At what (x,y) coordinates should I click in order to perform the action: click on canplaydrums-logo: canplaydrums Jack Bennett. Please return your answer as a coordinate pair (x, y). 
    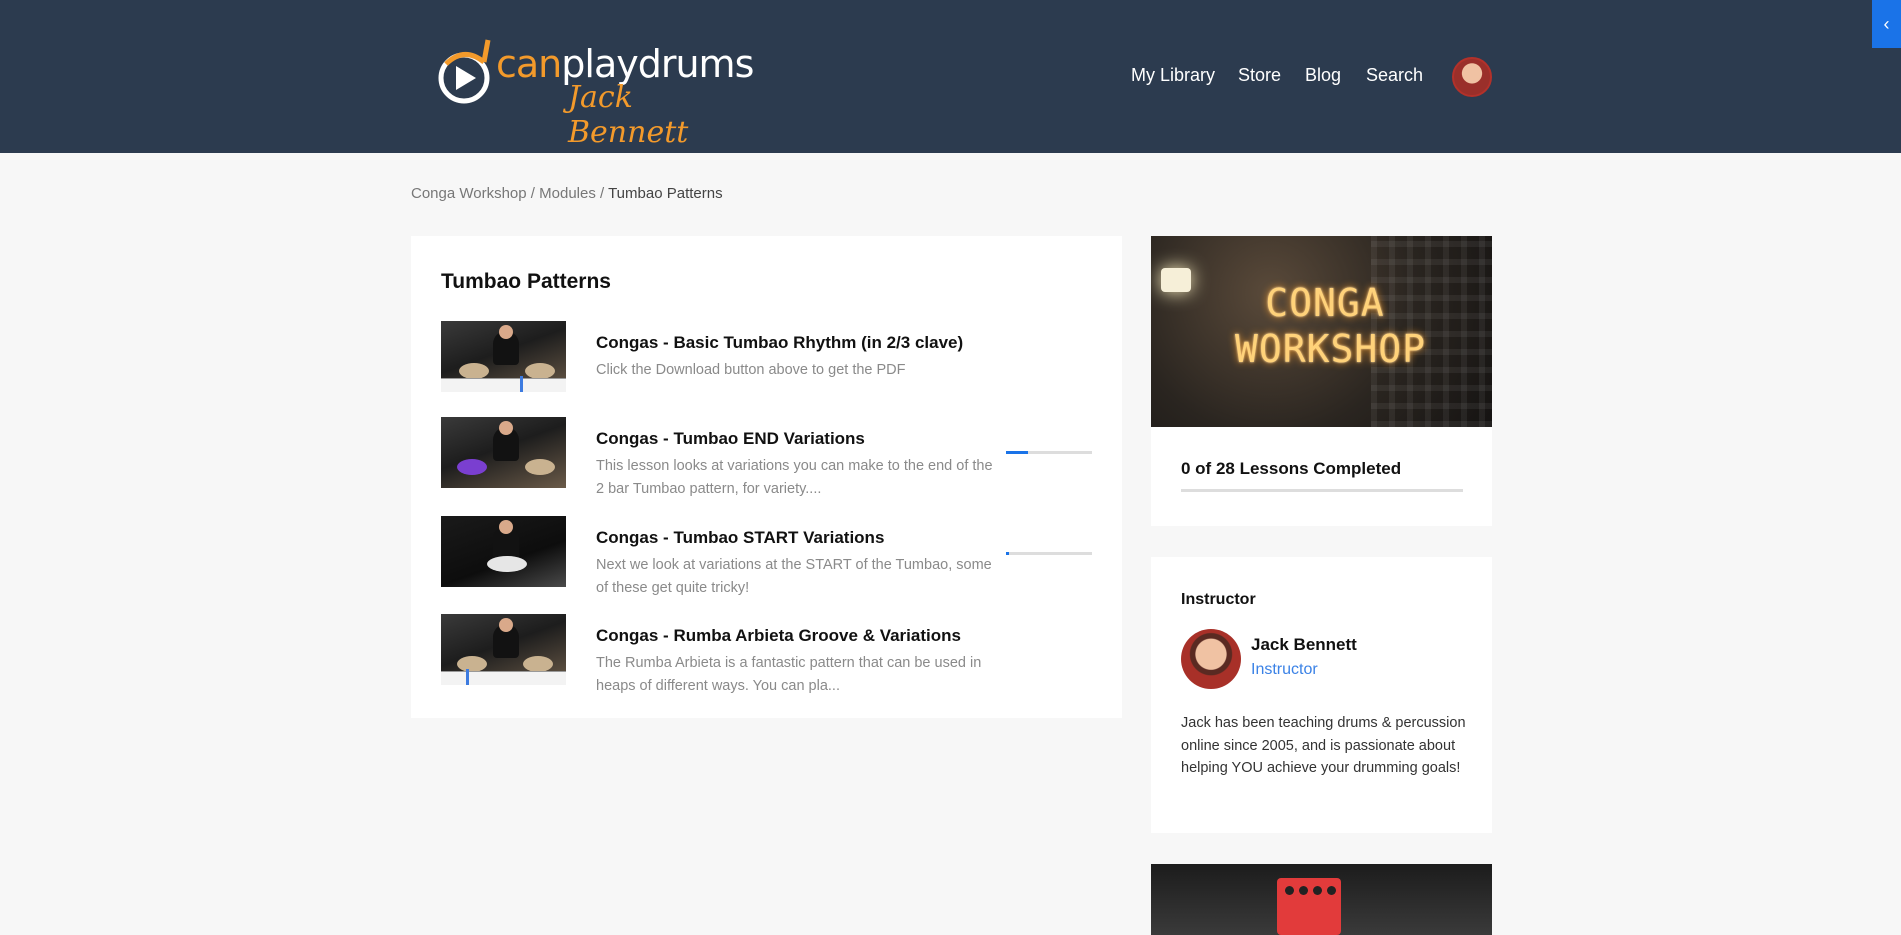
    Looking at the image, I should click on (596, 89).